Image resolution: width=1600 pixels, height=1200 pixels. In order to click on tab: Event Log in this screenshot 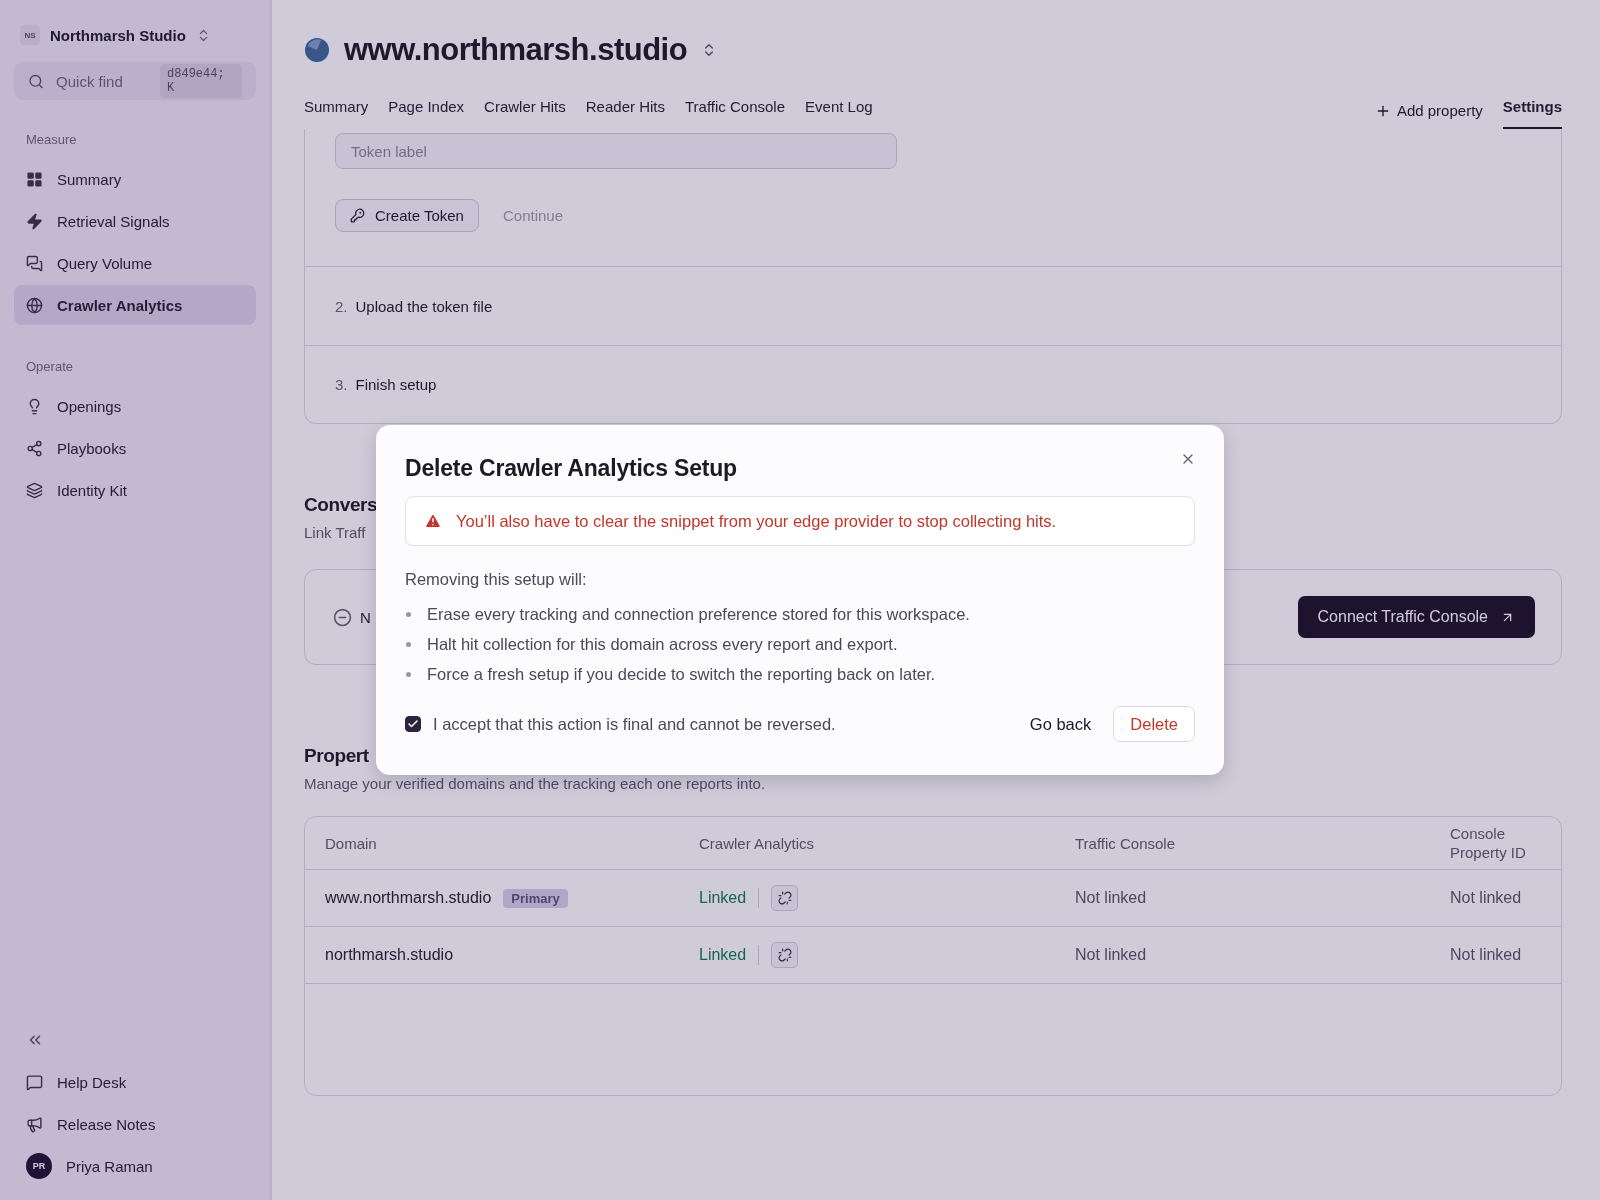, I will do `click(839, 113)`.